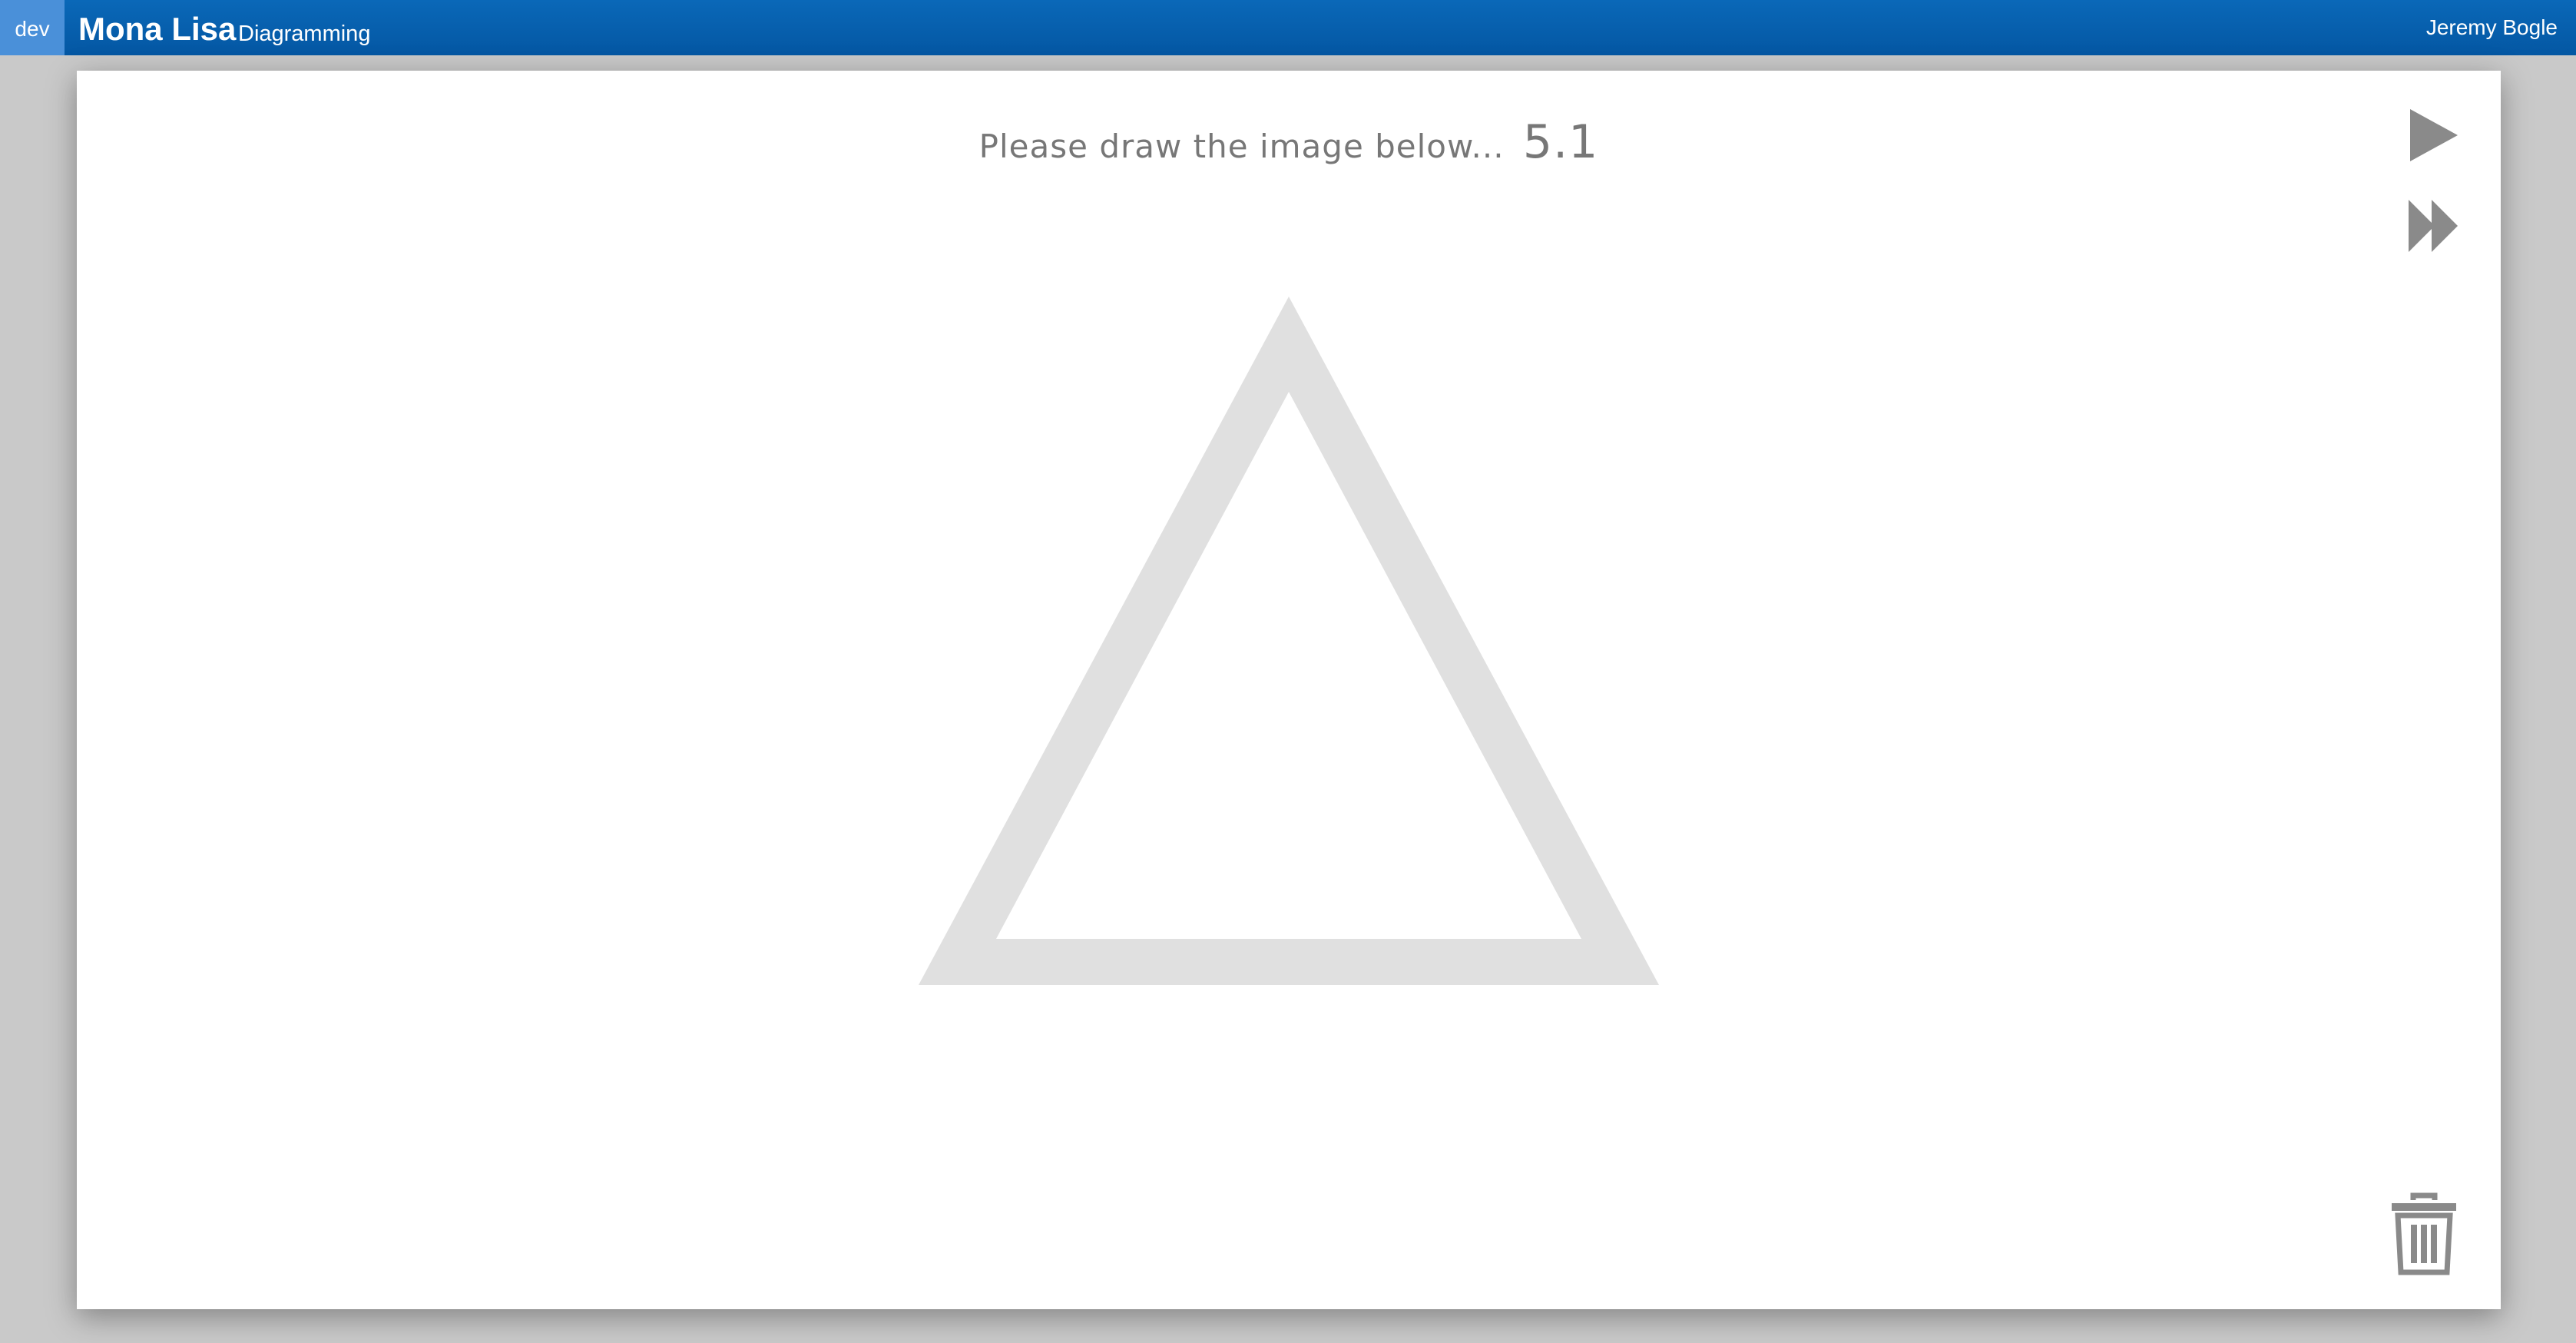  Describe the element at coordinates (1289, 641) in the screenshot. I see `target-triangle-outline` at that location.